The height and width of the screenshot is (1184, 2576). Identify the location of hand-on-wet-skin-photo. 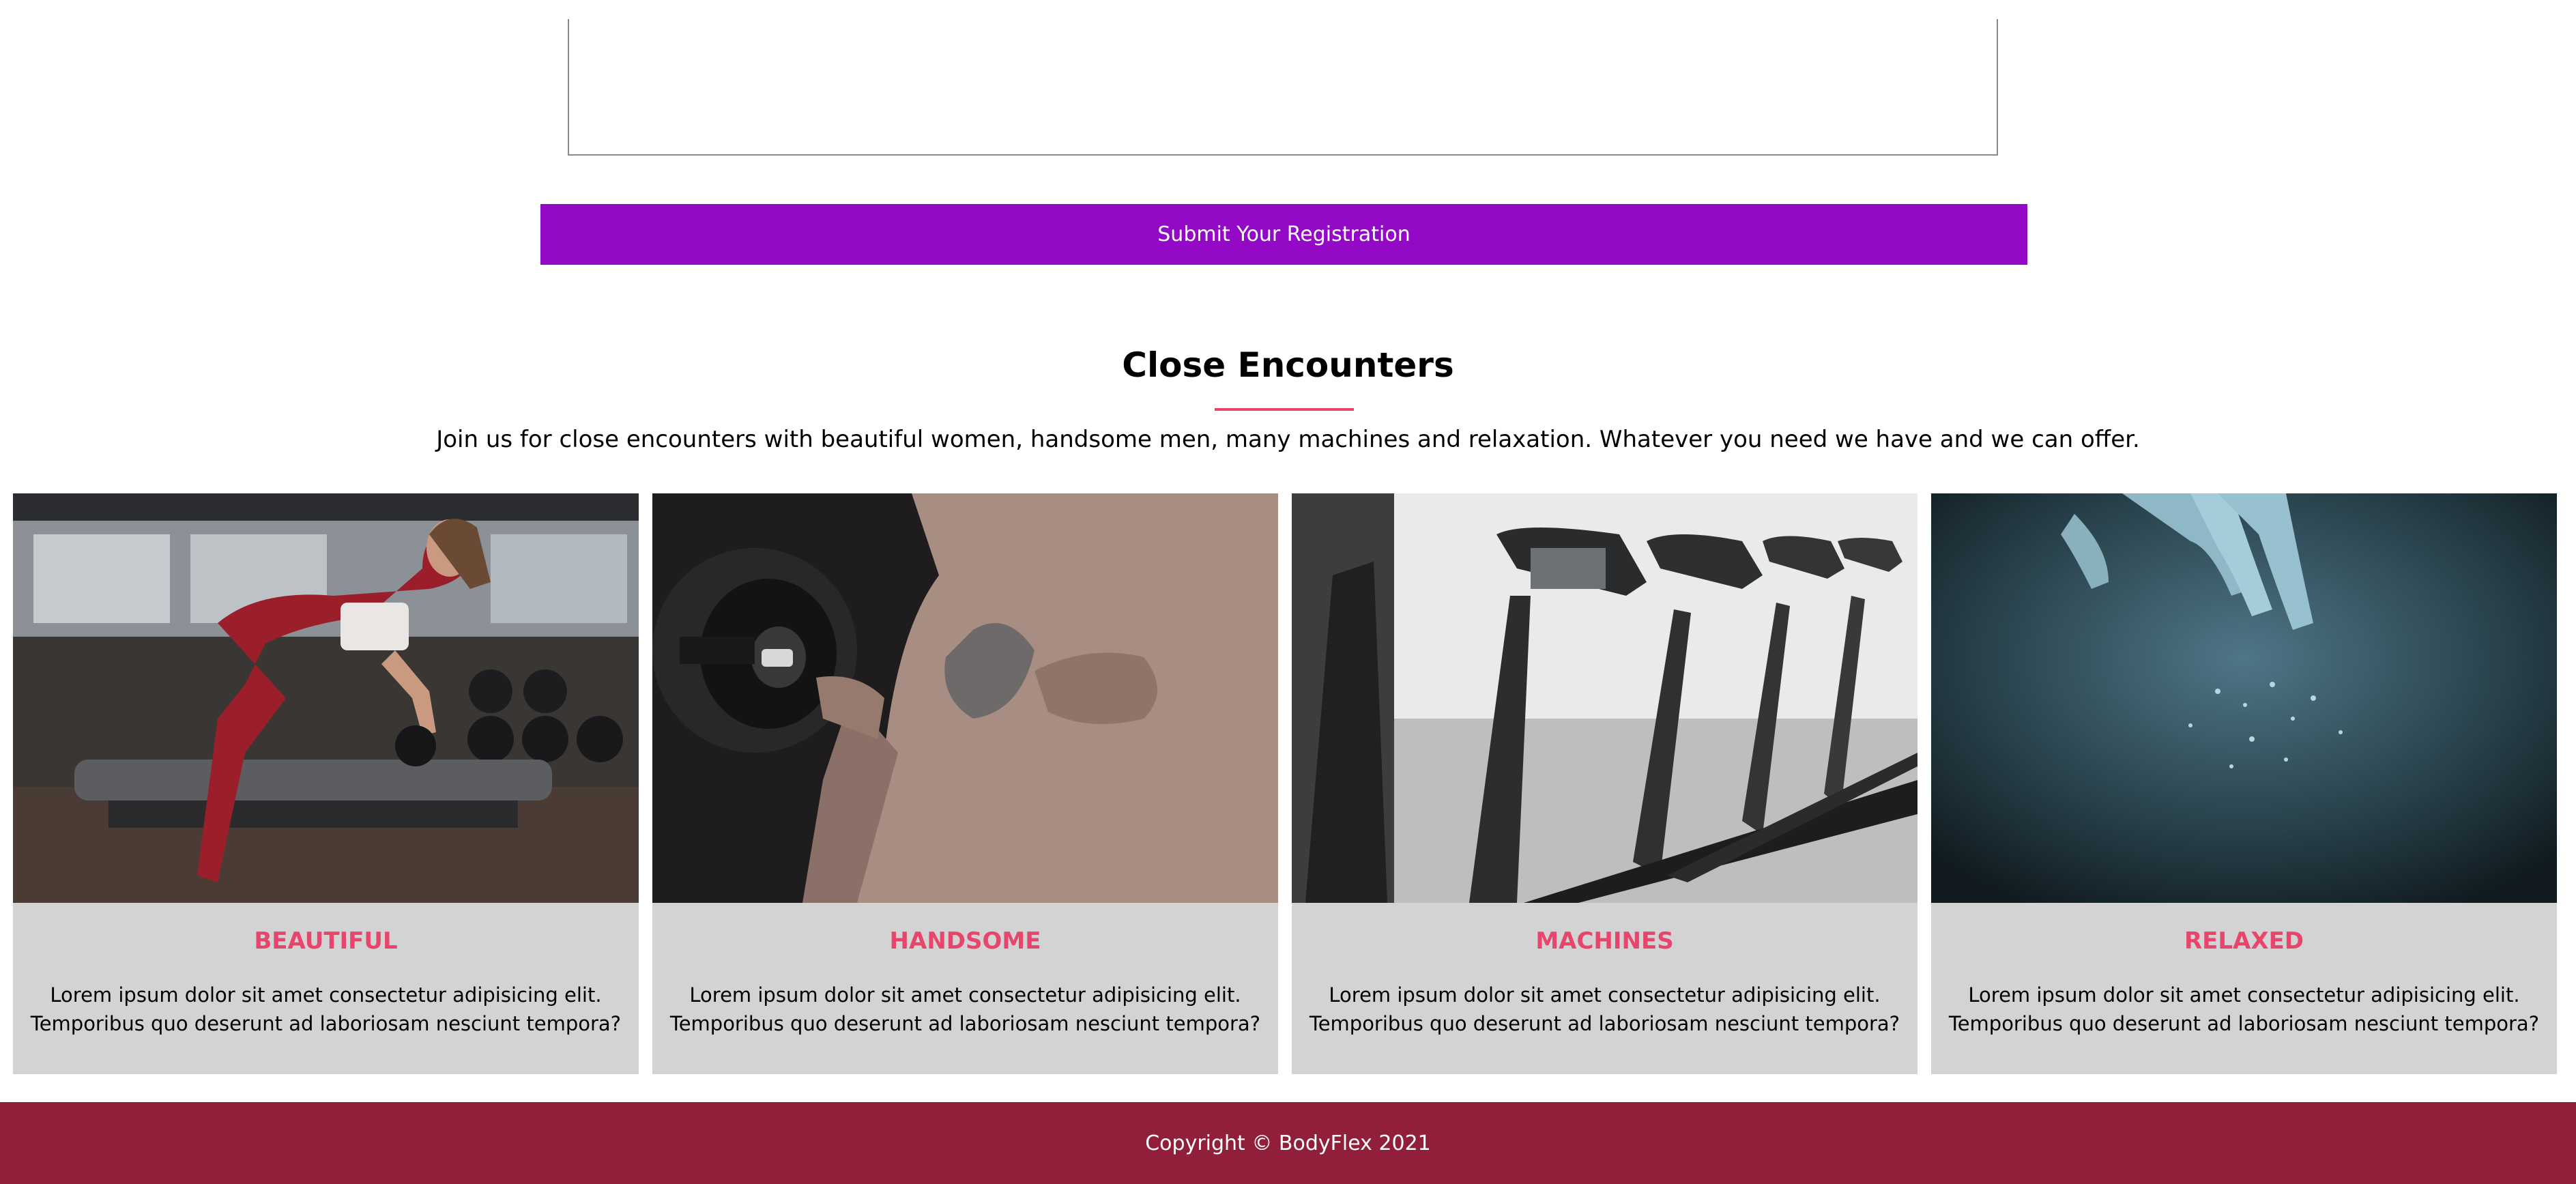
(2244, 698).